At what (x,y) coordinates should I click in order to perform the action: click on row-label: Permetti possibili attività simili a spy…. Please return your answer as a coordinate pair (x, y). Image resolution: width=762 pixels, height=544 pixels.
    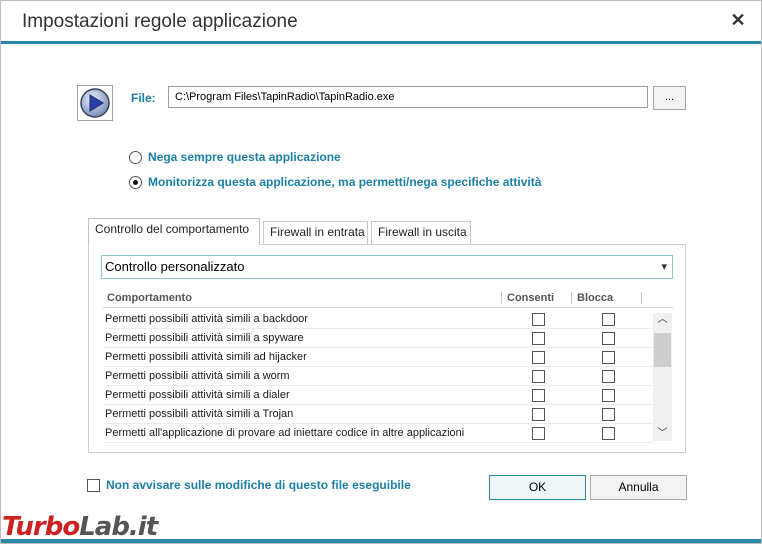
    Looking at the image, I should click on (204, 338).